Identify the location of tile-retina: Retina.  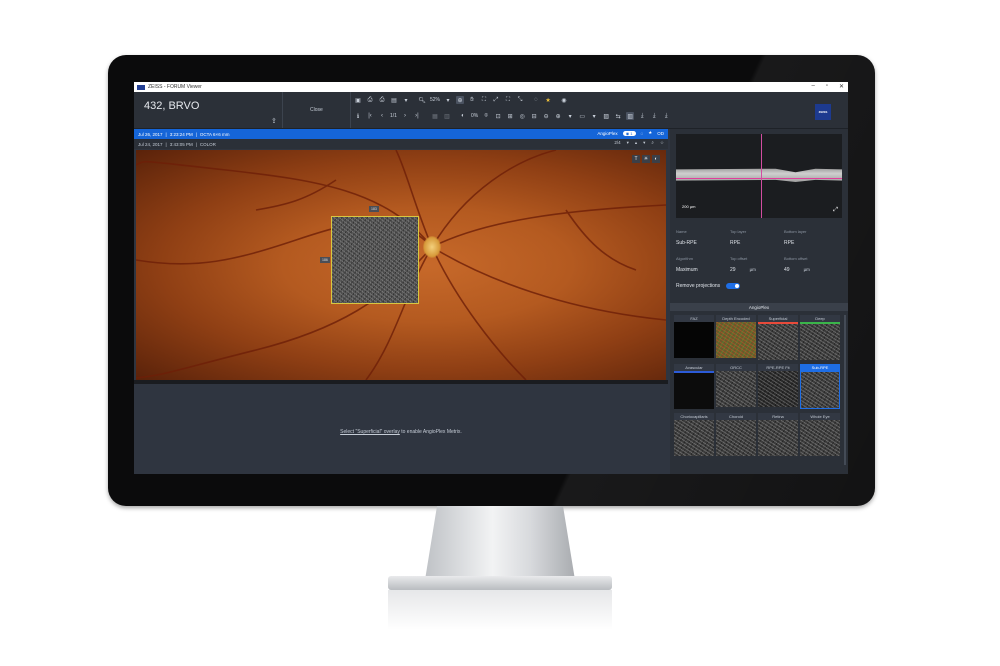
(778, 434).